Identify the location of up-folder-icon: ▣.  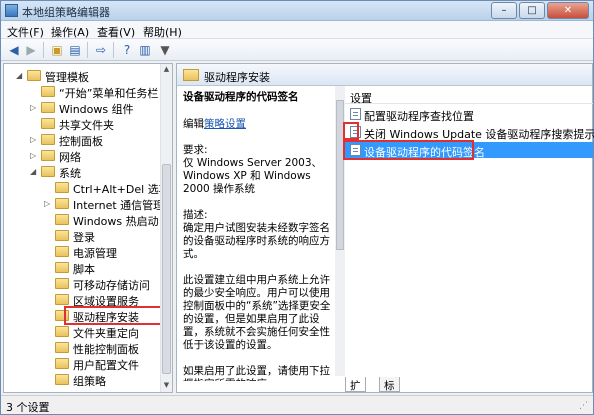
(57, 50).